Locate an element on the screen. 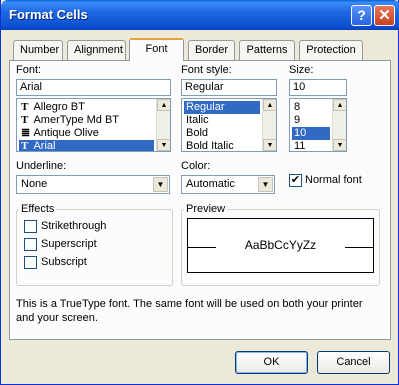 The width and height of the screenshot is (399, 385). underline-value: None is located at coordinates (34, 184).